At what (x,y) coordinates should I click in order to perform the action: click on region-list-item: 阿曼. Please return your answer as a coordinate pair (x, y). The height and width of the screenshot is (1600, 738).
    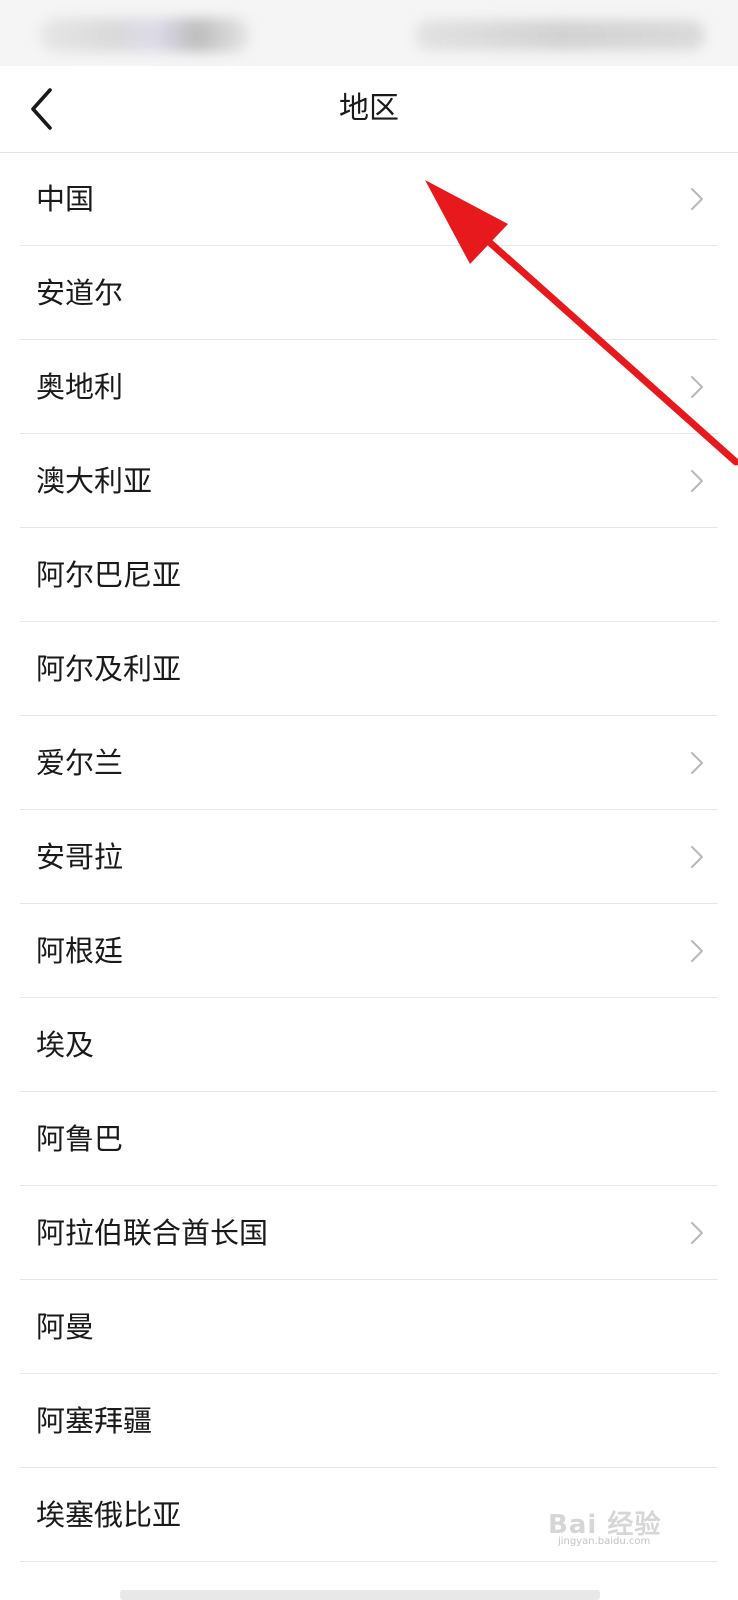
    Looking at the image, I should click on (369, 1327).